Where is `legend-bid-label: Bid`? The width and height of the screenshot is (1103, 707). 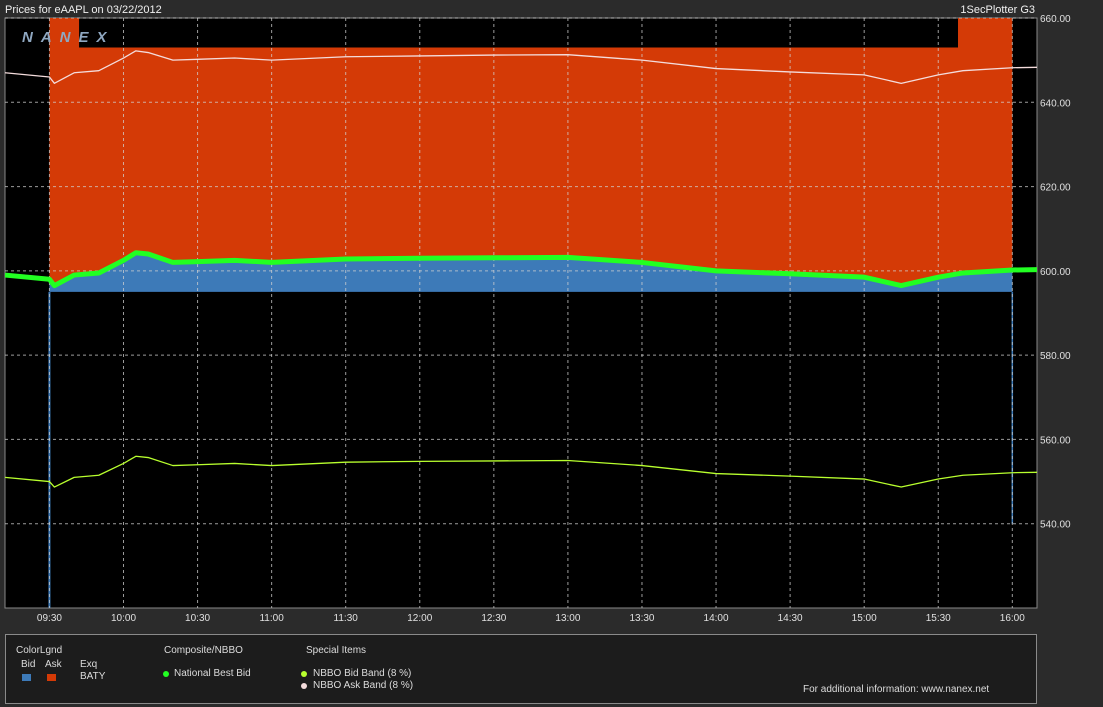 legend-bid-label: Bid is located at coordinates (28, 664).